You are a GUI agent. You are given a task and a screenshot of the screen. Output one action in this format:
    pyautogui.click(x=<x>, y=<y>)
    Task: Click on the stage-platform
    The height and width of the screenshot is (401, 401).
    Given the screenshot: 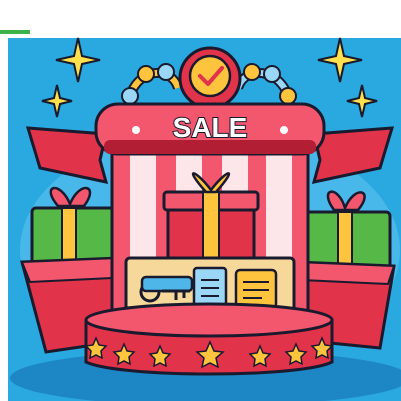 What is the action you would take?
    pyautogui.click(x=209, y=339)
    